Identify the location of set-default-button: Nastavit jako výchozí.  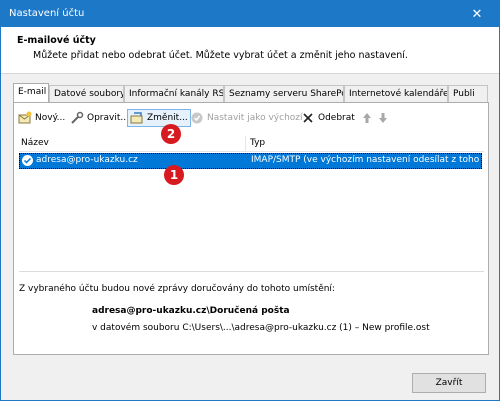
(246, 118).